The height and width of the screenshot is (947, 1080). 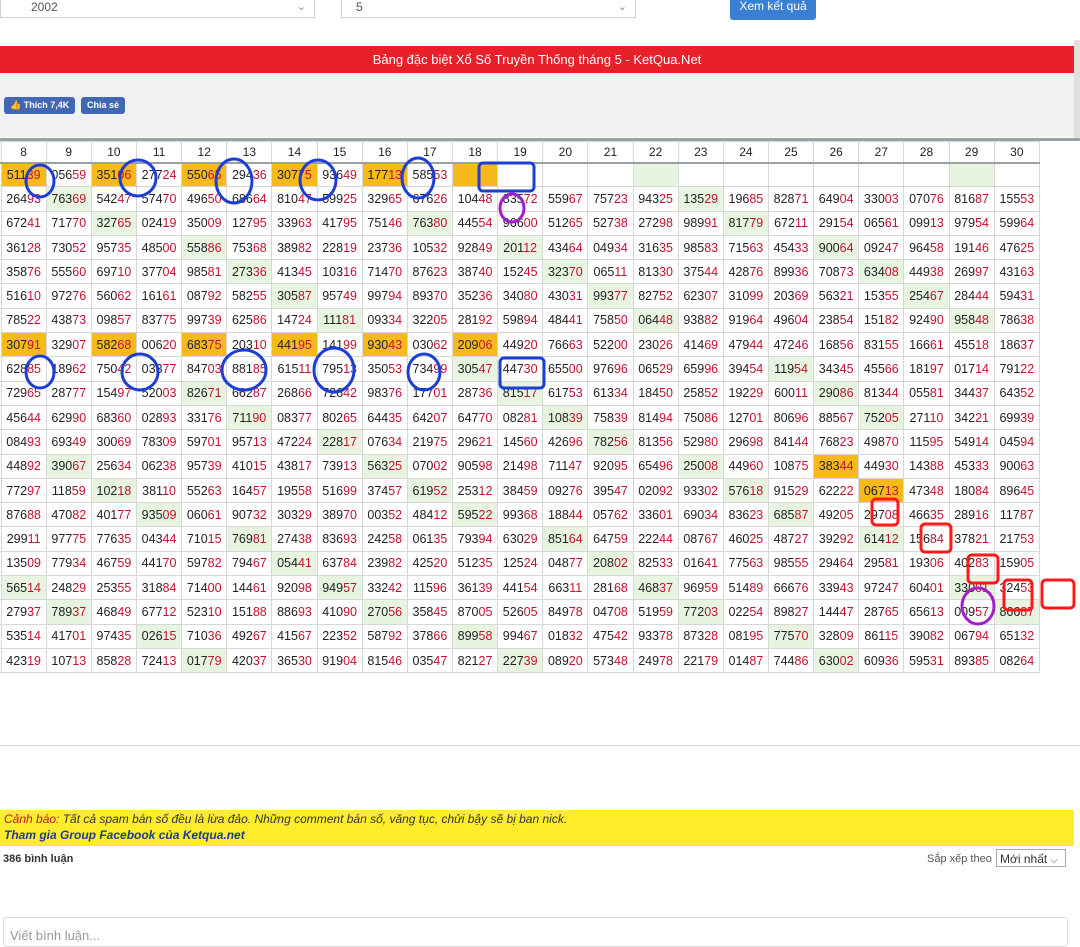 What do you see at coordinates (152, 660) in the screenshot?
I see `result-prefix: 724` at bounding box center [152, 660].